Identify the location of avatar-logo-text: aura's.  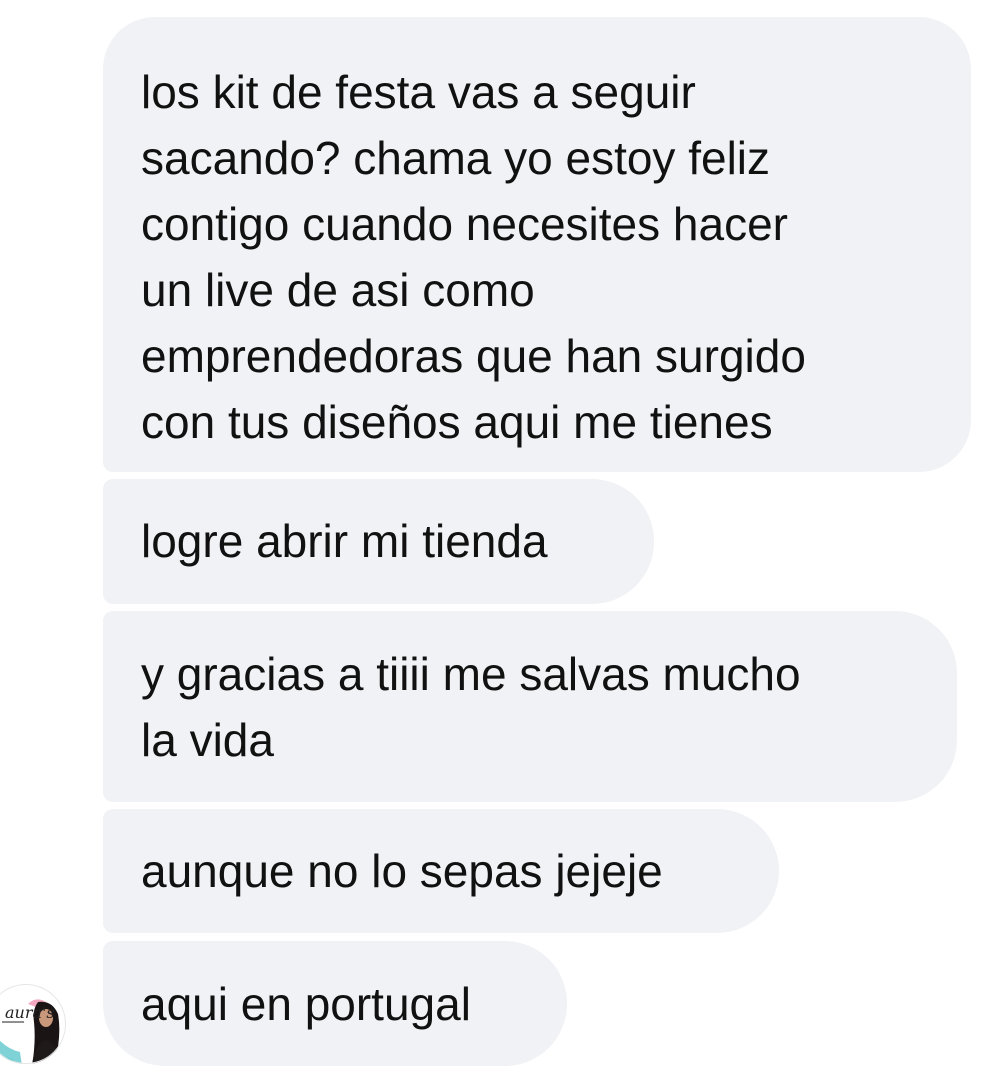
(30, 1012).